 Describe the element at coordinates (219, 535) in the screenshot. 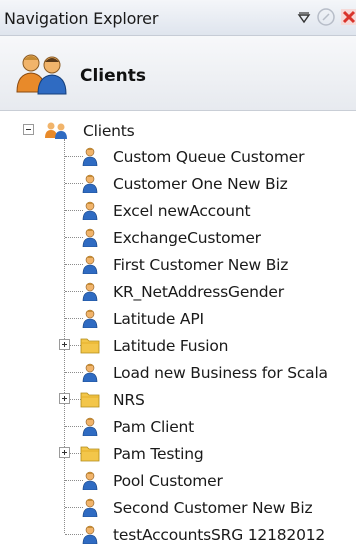

I see `tree-item-label: testAccountsSRG 12182012` at that location.